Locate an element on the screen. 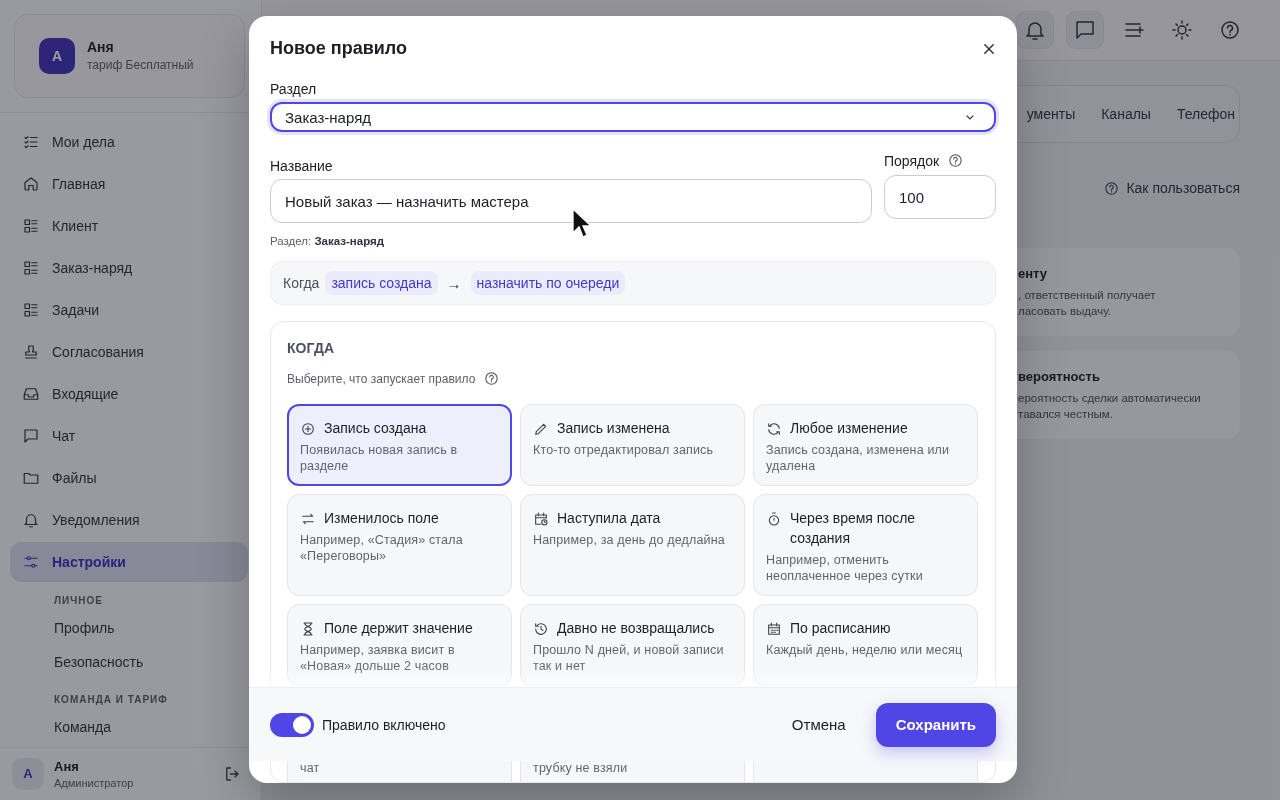  section-heading: ЛИЧНОЕ is located at coordinates (78, 600).